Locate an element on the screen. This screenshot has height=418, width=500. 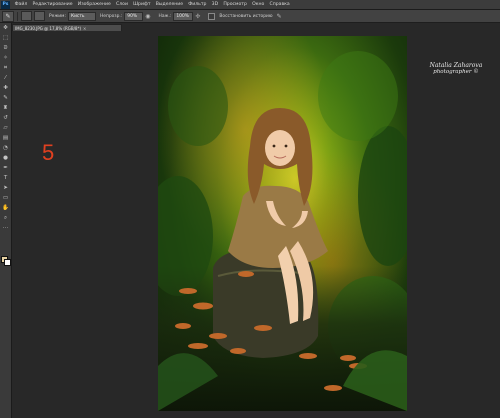
menu-layers: Слои is located at coordinates (121, 4).